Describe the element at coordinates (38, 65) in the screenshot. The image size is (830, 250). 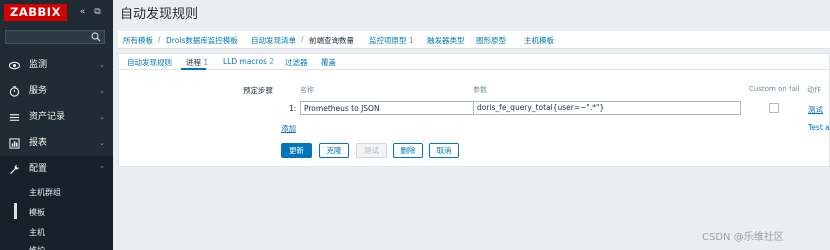
I see `menu-label: 监测` at that location.